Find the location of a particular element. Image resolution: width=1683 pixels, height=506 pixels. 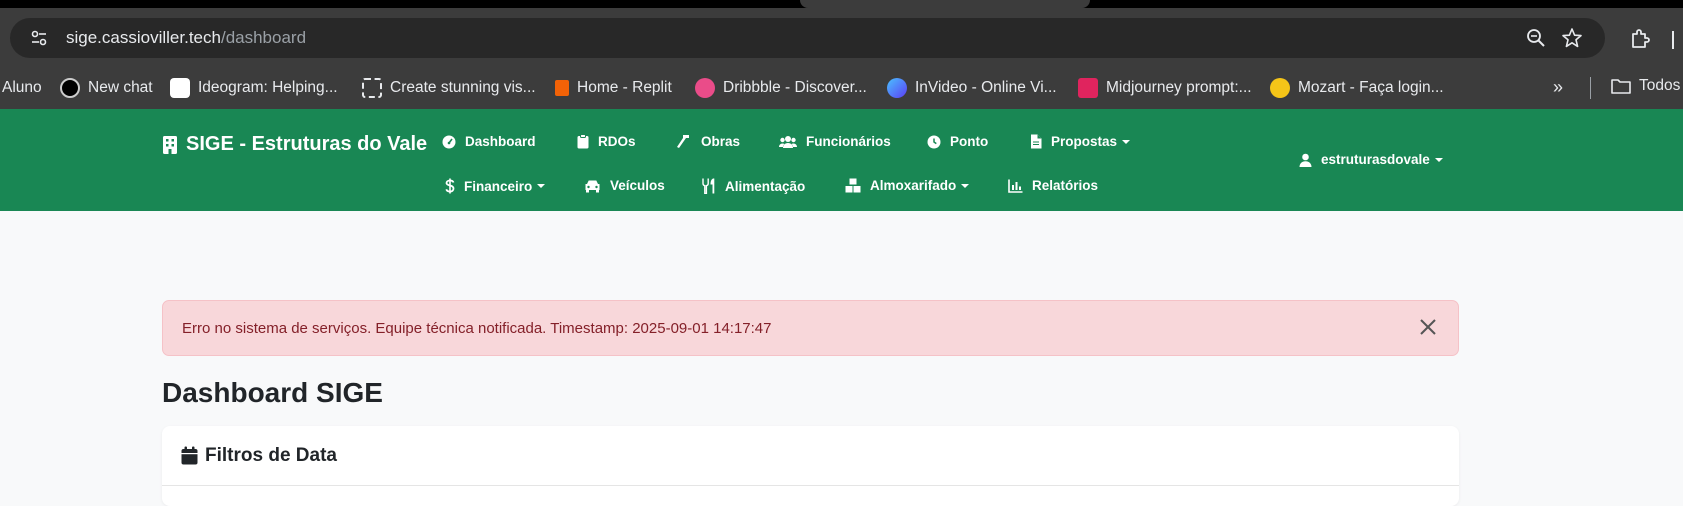

folder-icon is located at coordinates (1621, 86).